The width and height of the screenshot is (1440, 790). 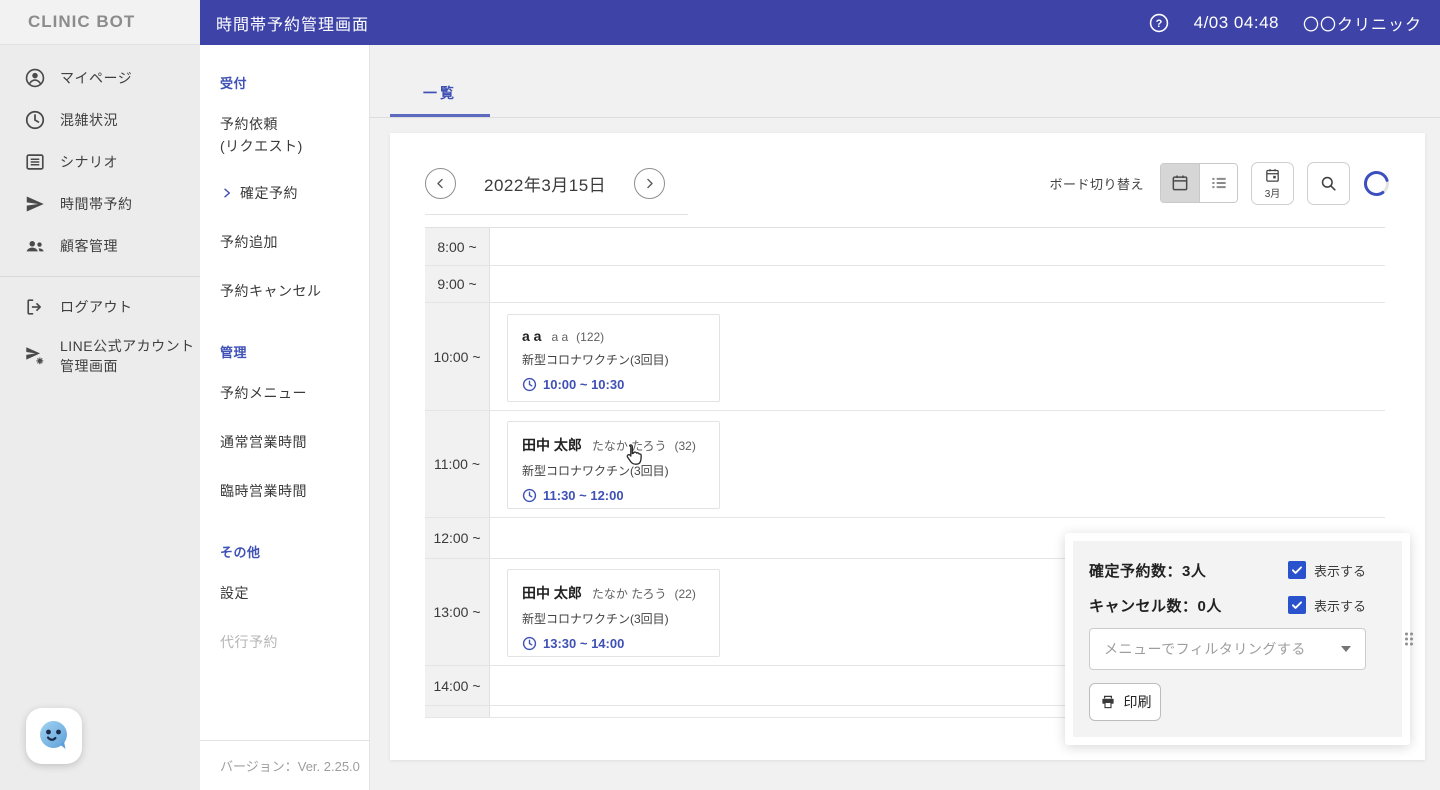 I want to click on submenu-item-settings: 設定, so click(x=287, y=593).